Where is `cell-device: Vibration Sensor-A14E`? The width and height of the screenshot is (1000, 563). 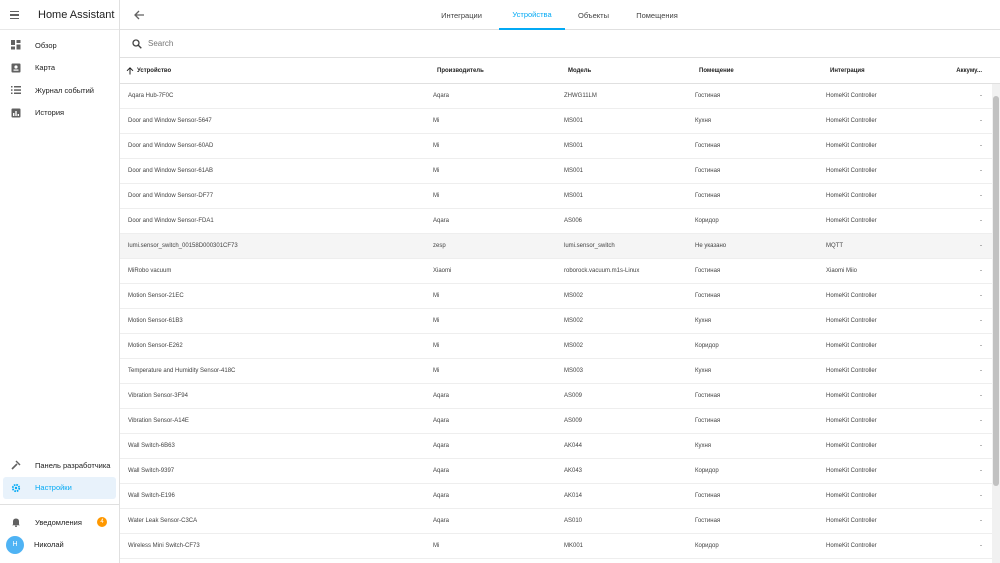
cell-device: Vibration Sensor-A14E is located at coordinates (158, 421).